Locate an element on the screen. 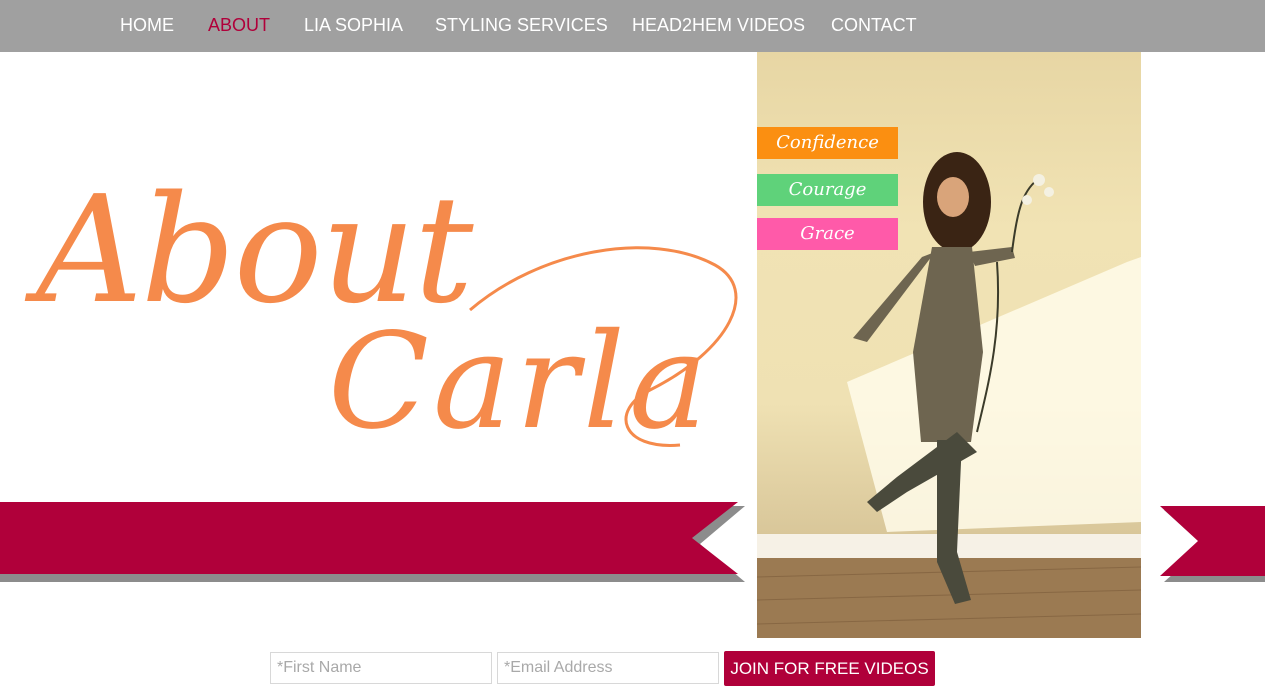 The width and height of the screenshot is (1265, 696). tag-confidence: Confidence is located at coordinates (827, 143).